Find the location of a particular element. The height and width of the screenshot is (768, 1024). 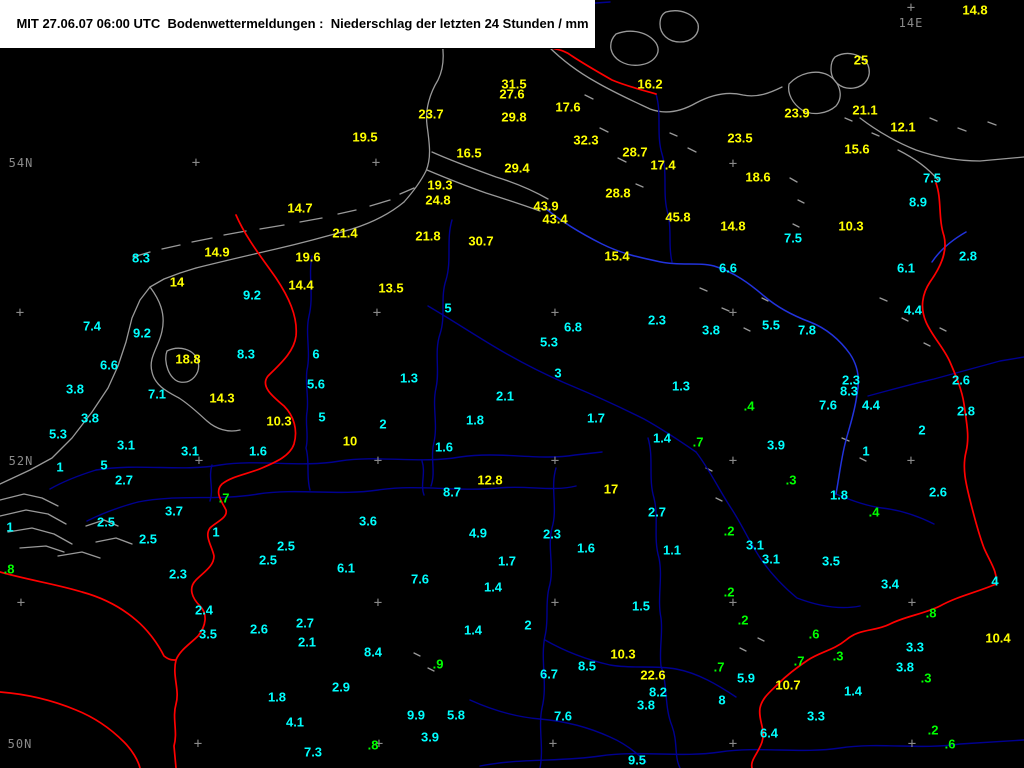

station-value: 3 is located at coordinates (558, 373).